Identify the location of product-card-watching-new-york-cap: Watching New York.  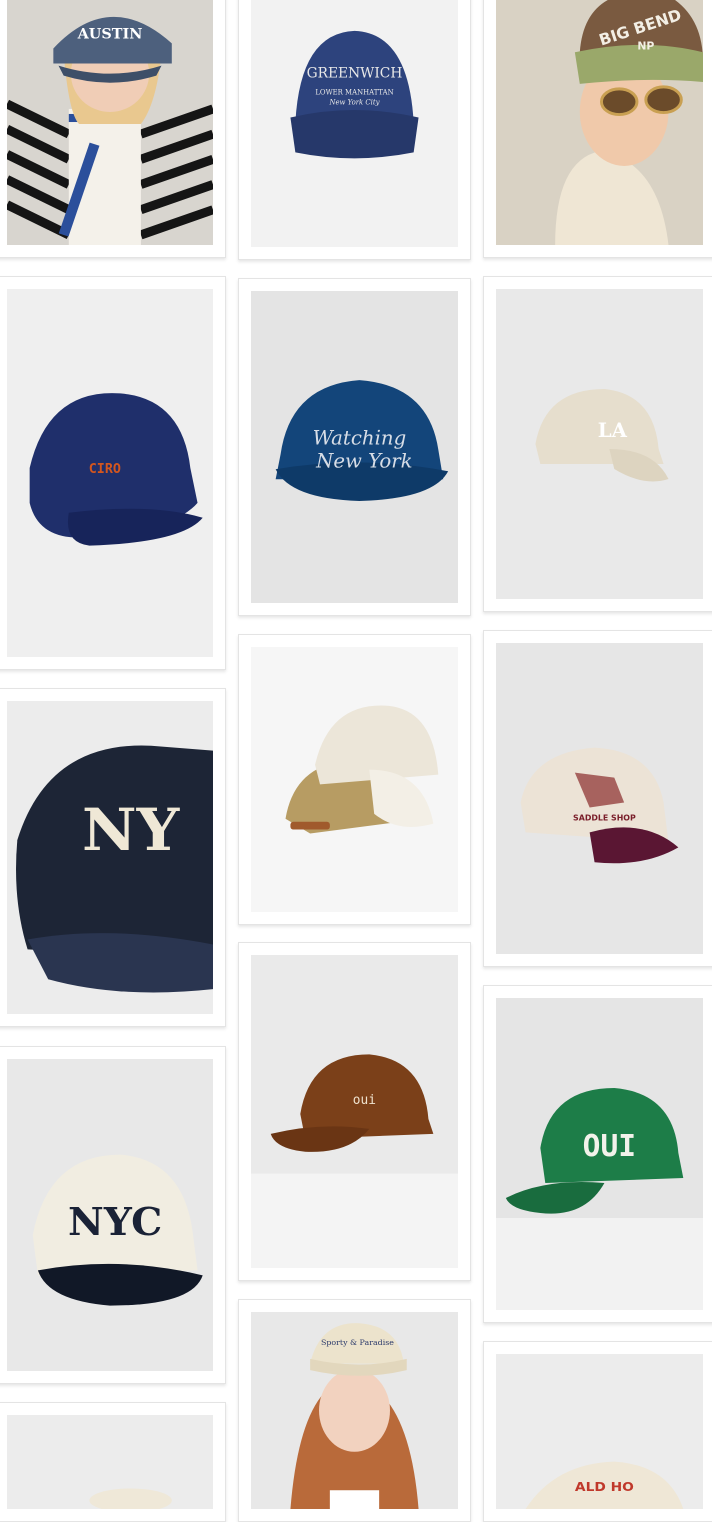
(354, 447).